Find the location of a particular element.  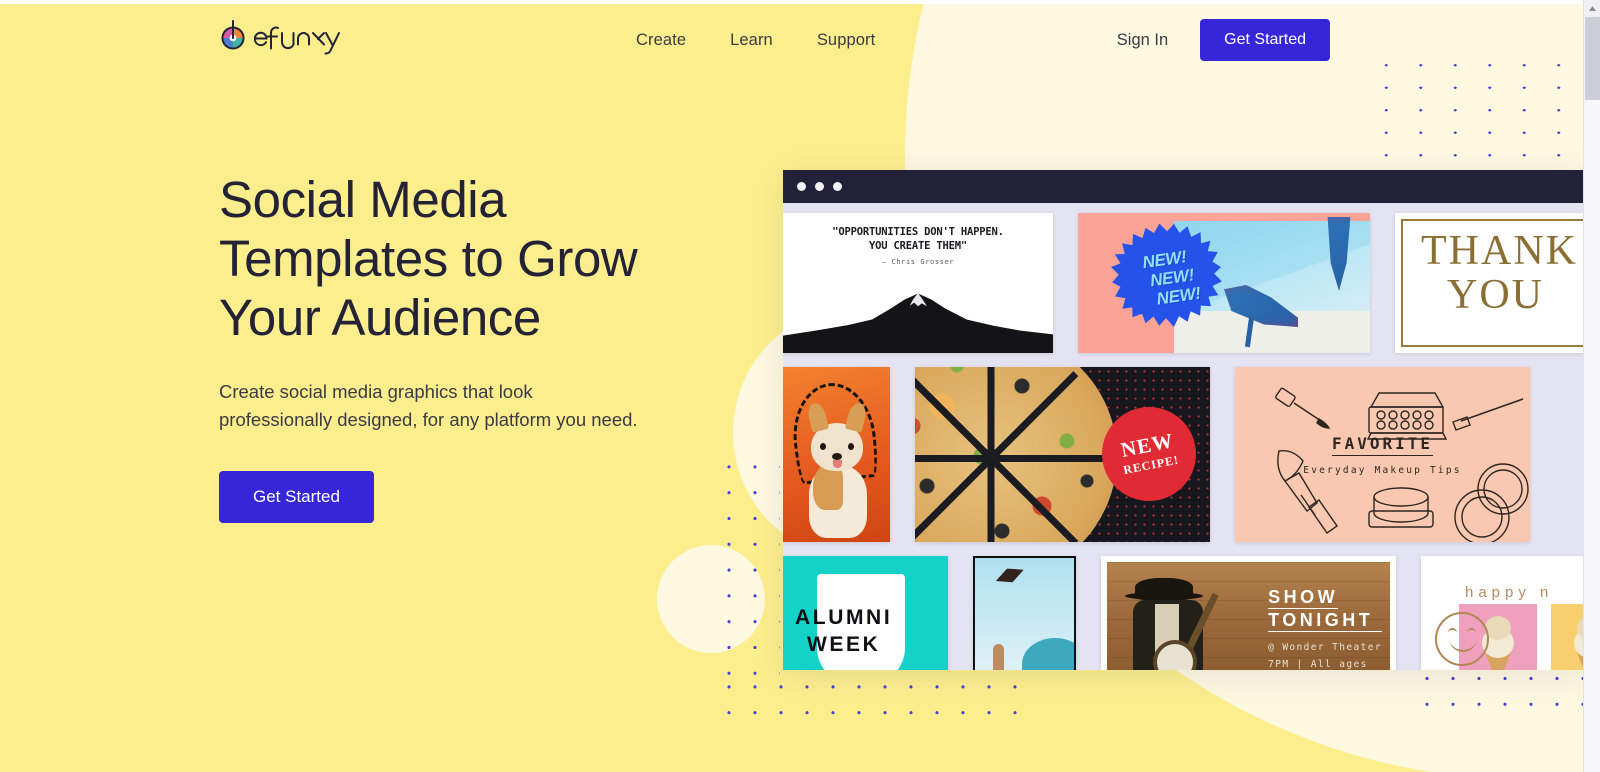

show-line-1: SHOW is located at coordinates (1303, 598).